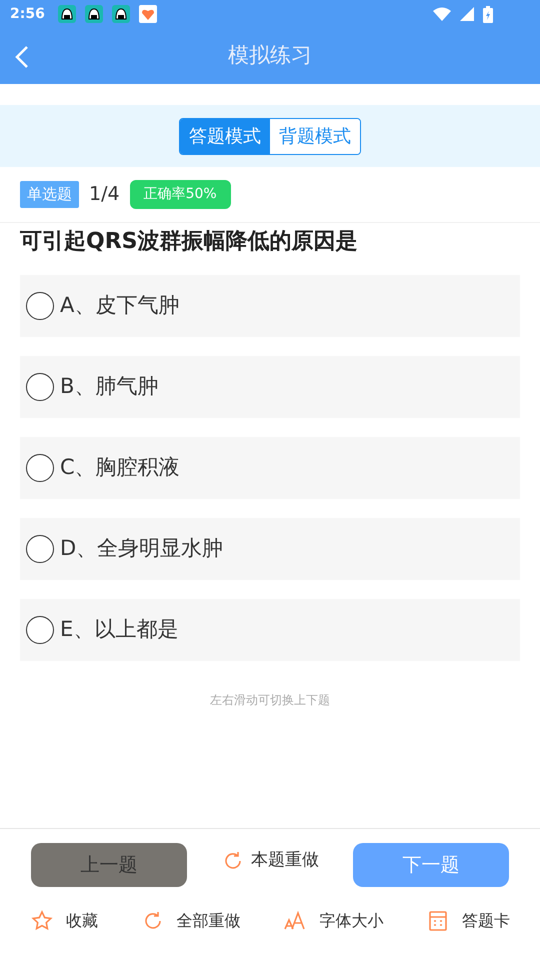 The width and height of the screenshot is (540, 960). What do you see at coordinates (119, 630) in the screenshot?
I see `option-label: E、以上都是` at bounding box center [119, 630].